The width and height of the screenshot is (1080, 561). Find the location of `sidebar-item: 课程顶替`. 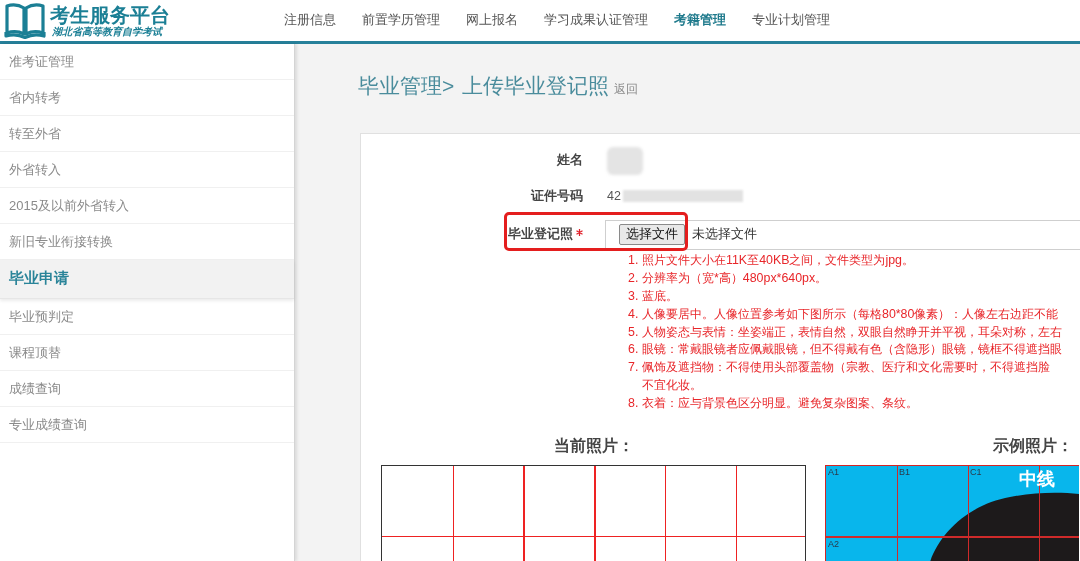

sidebar-item: 课程顶替 is located at coordinates (147, 353).